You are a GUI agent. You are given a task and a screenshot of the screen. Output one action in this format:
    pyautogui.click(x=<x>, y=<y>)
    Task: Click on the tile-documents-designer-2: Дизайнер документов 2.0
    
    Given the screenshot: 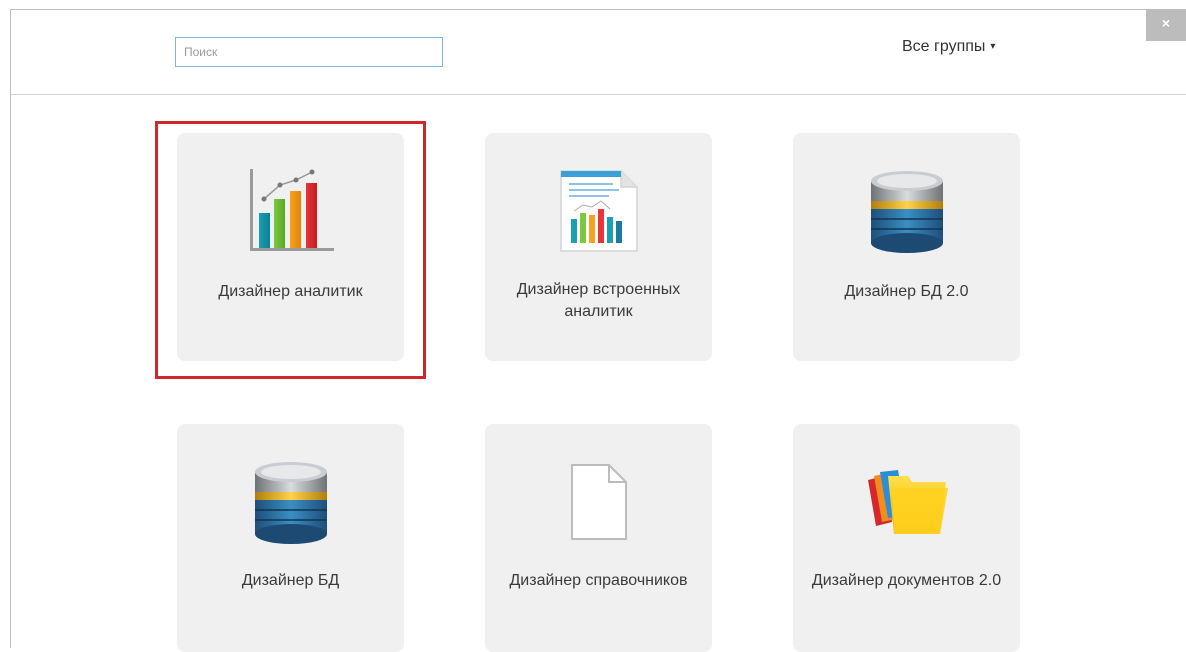 What is the action you would take?
    pyautogui.click(x=906, y=538)
    